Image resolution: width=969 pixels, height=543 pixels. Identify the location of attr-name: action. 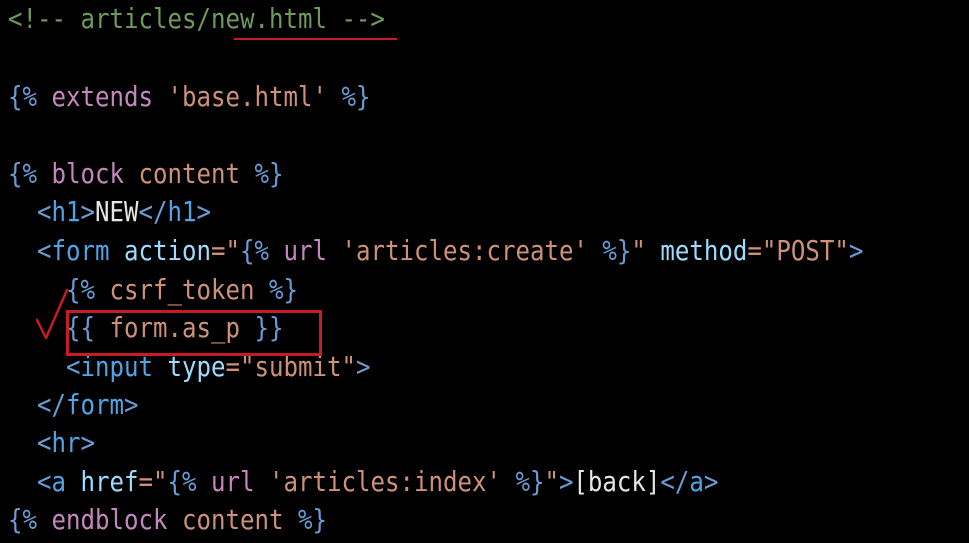
(167, 250).